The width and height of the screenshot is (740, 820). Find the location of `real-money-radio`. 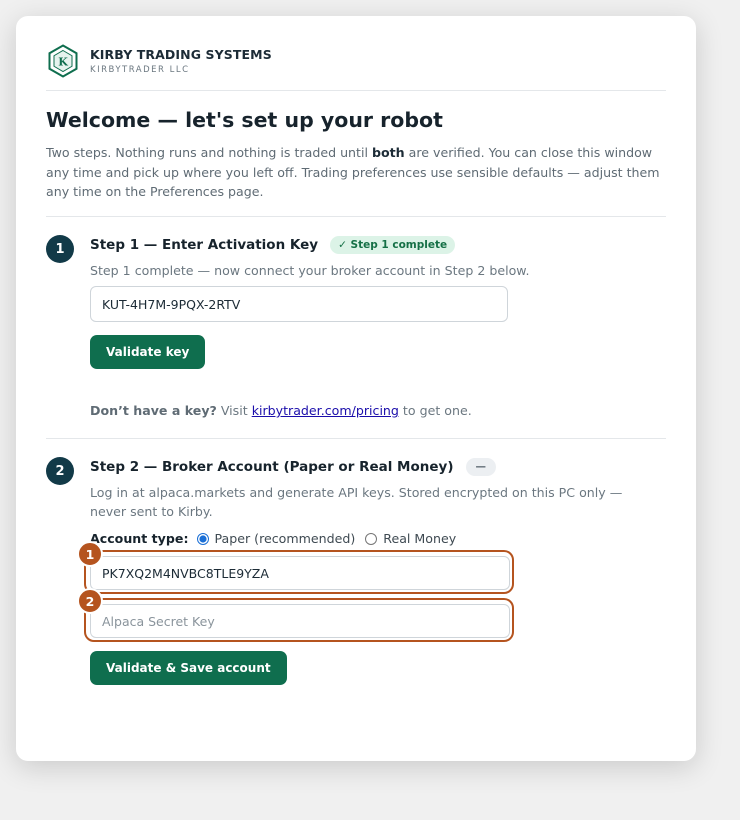

real-money-radio is located at coordinates (371, 538).